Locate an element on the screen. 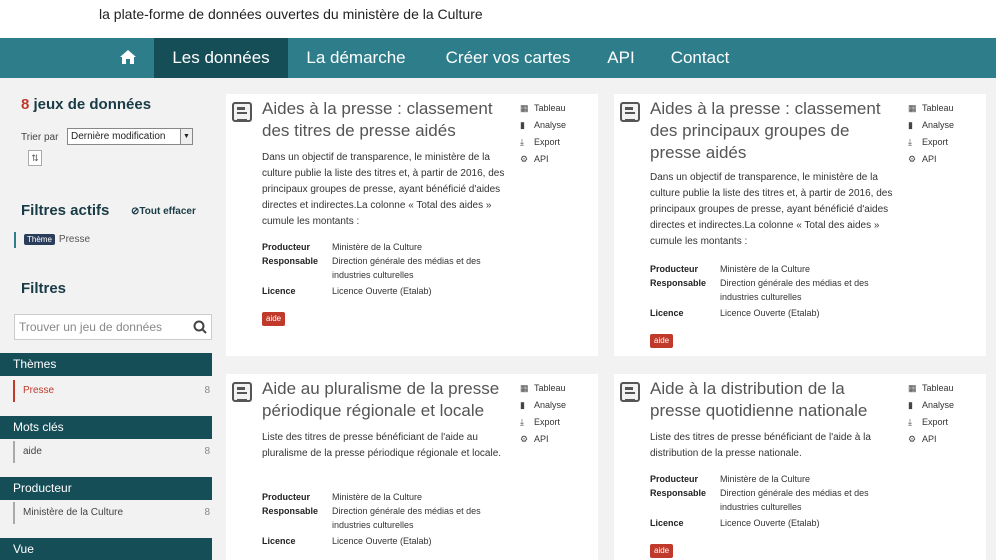 The height and width of the screenshot is (560, 996). home-icon is located at coordinates (128, 57).